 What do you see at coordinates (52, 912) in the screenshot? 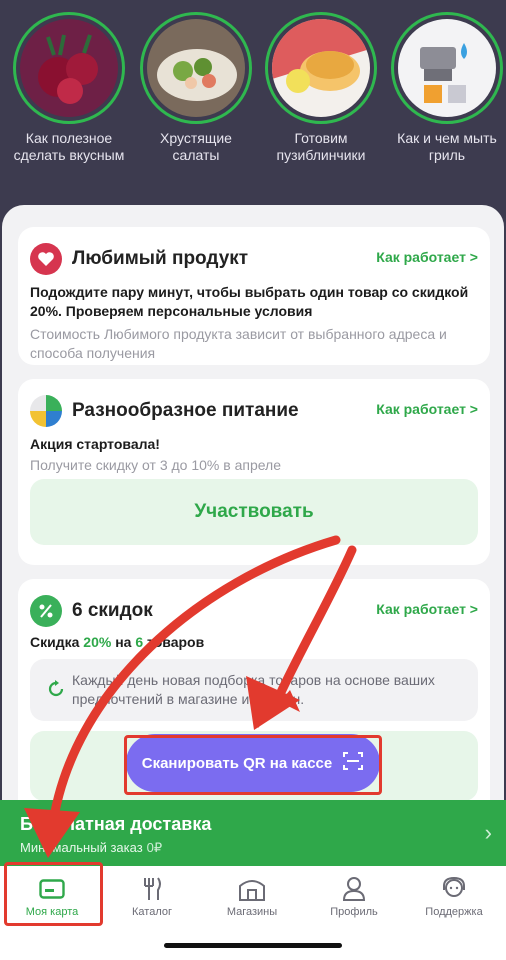
I see `tab-label: Моя карта` at bounding box center [52, 912].